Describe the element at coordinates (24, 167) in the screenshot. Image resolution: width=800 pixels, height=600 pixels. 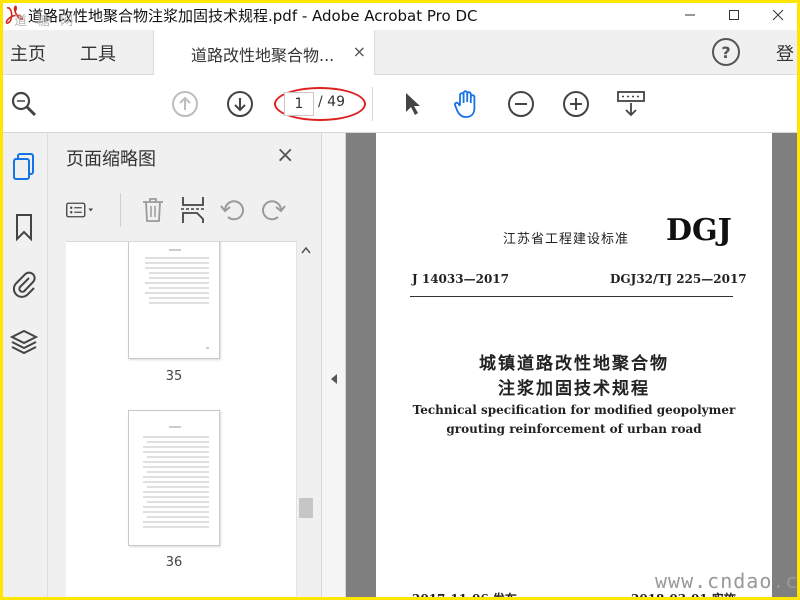
I see `page-thumbnails-icon` at that location.